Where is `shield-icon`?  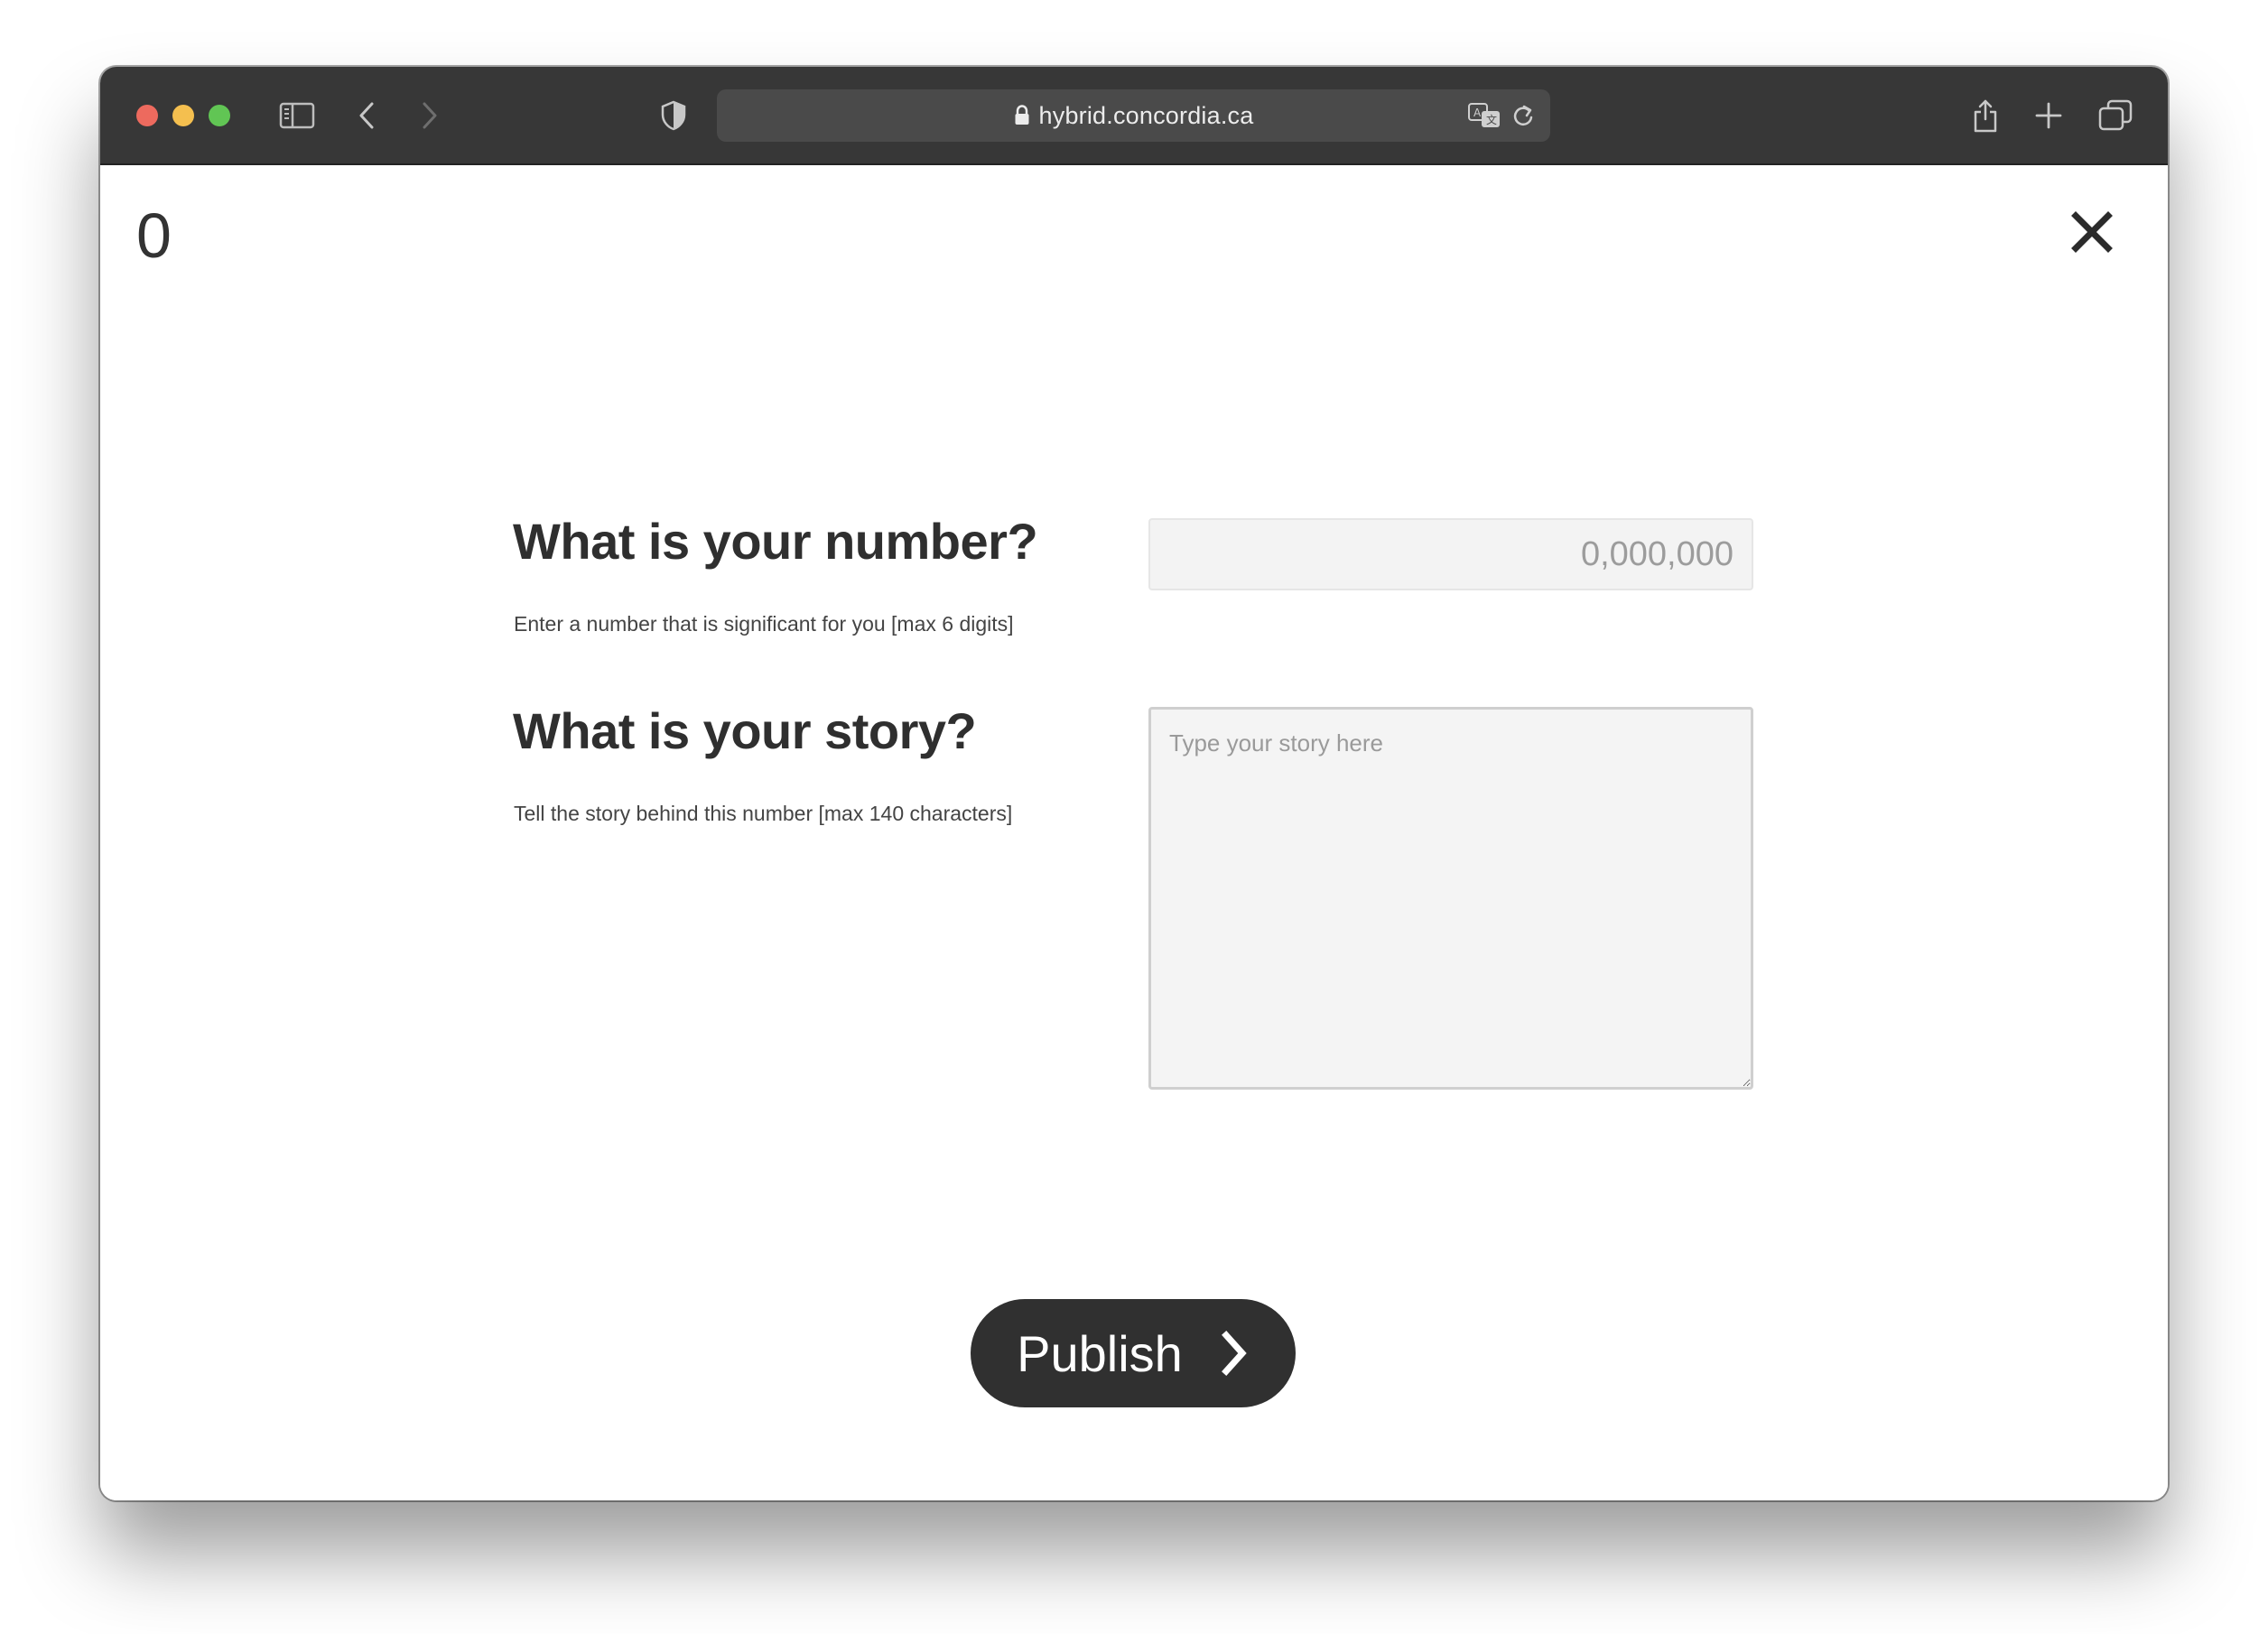 shield-icon is located at coordinates (673, 115).